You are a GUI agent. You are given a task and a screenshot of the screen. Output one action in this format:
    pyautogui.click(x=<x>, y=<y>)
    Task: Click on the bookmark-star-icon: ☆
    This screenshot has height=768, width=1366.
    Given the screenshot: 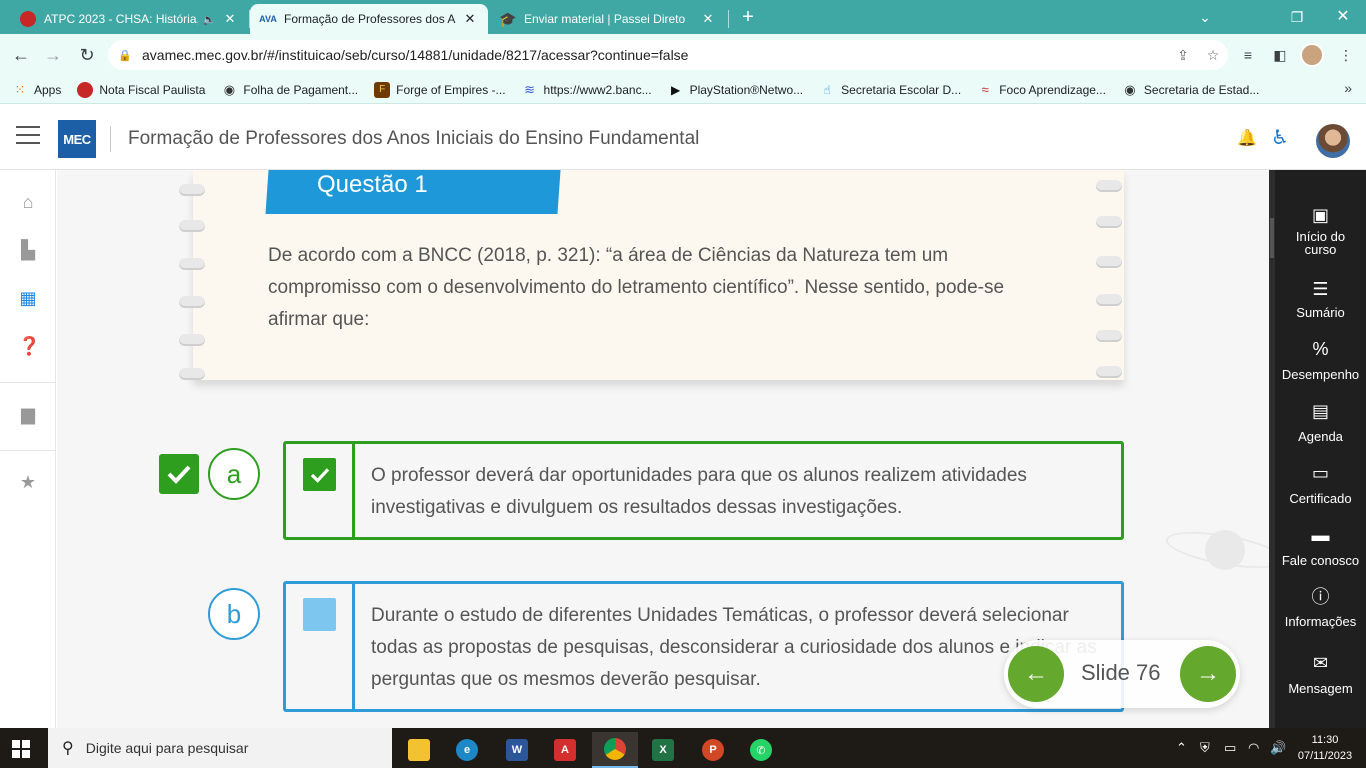 What is the action you would take?
    pyautogui.click(x=1213, y=55)
    